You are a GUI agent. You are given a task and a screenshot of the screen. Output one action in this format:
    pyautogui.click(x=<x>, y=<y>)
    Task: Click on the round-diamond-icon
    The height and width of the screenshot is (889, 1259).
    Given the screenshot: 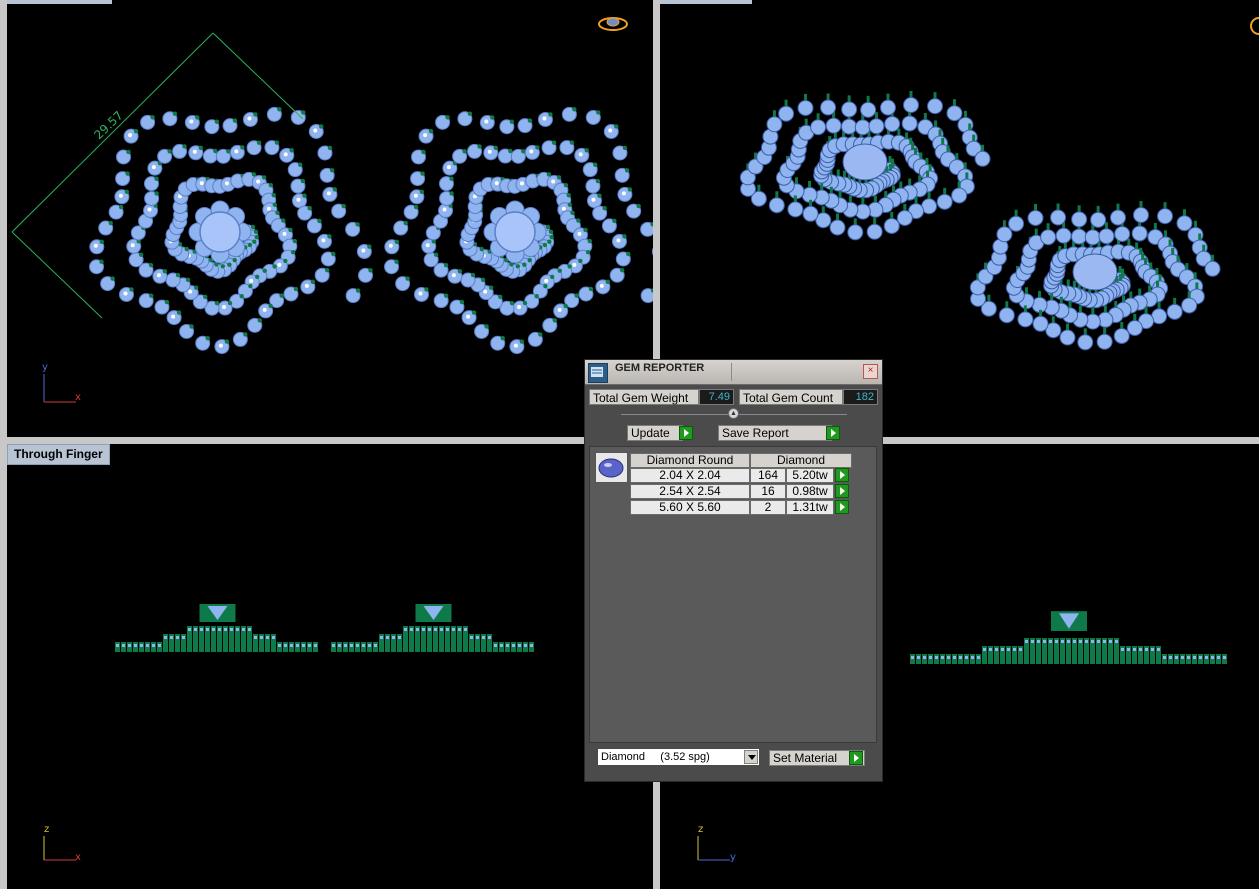 What is the action you would take?
    pyautogui.click(x=611, y=467)
    